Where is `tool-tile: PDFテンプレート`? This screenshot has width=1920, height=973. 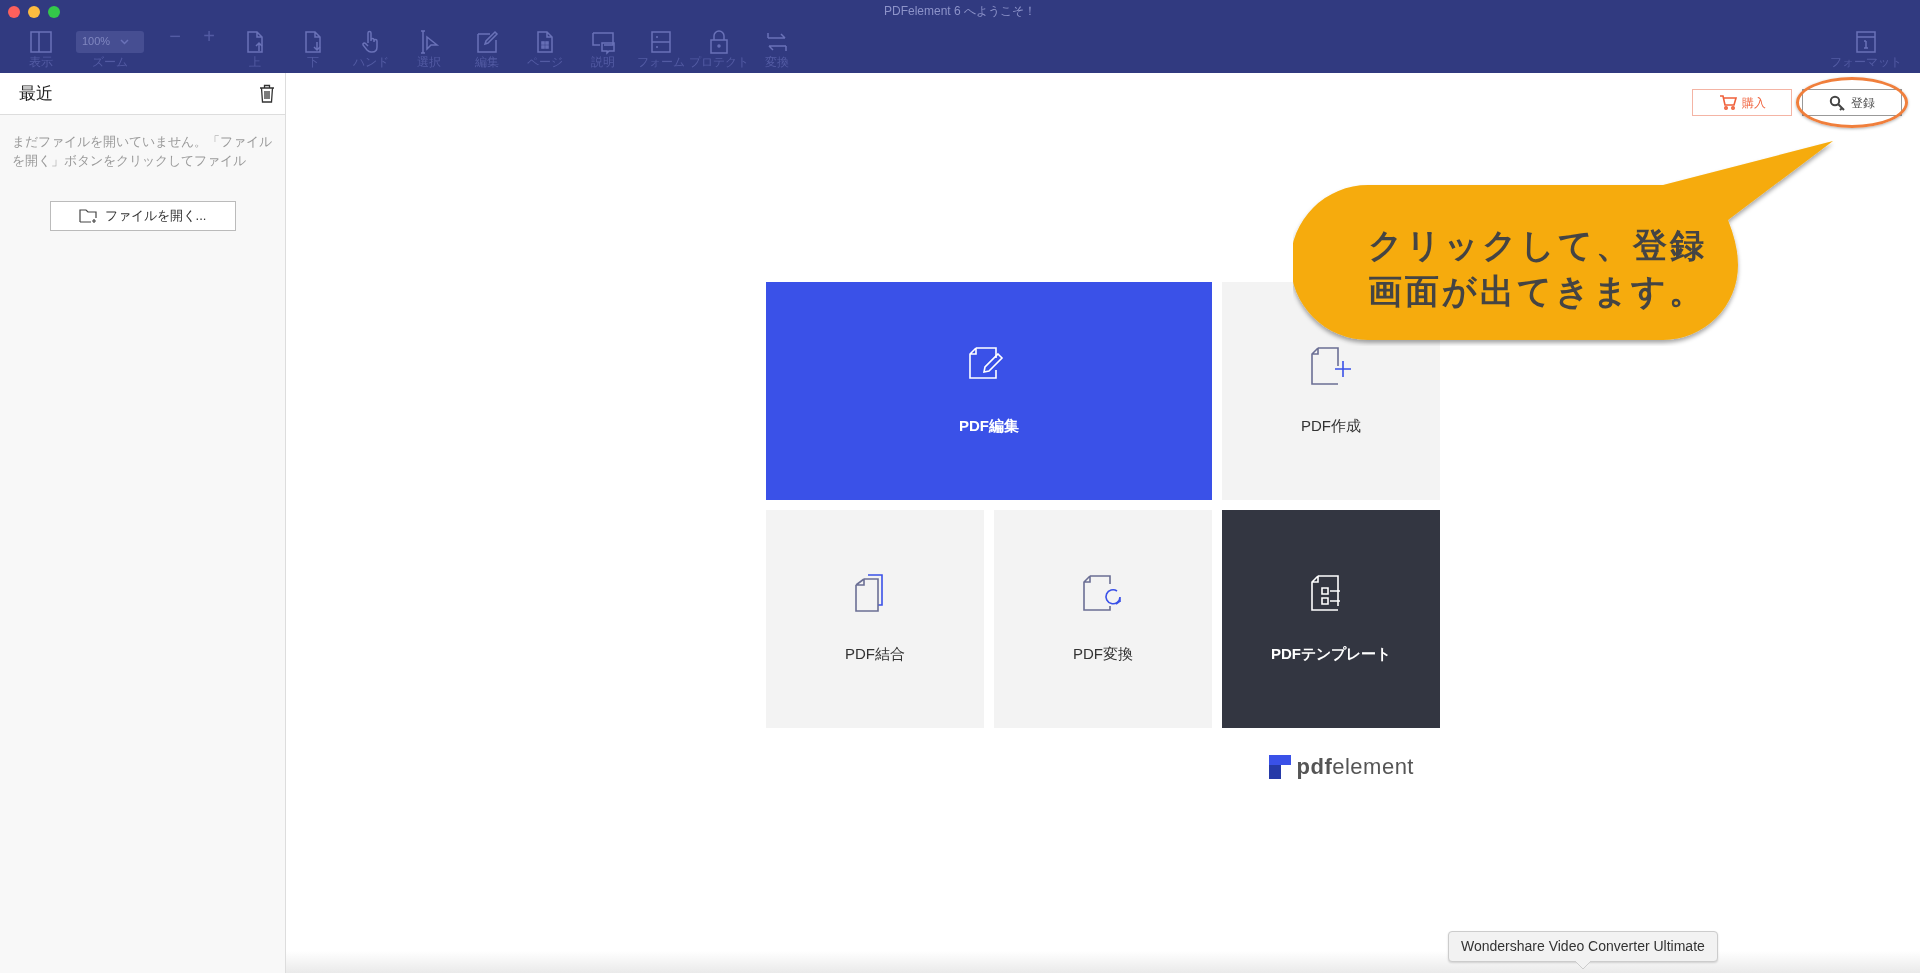 tool-tile: PDFテンプレート is located at coordinates (1331, 619).